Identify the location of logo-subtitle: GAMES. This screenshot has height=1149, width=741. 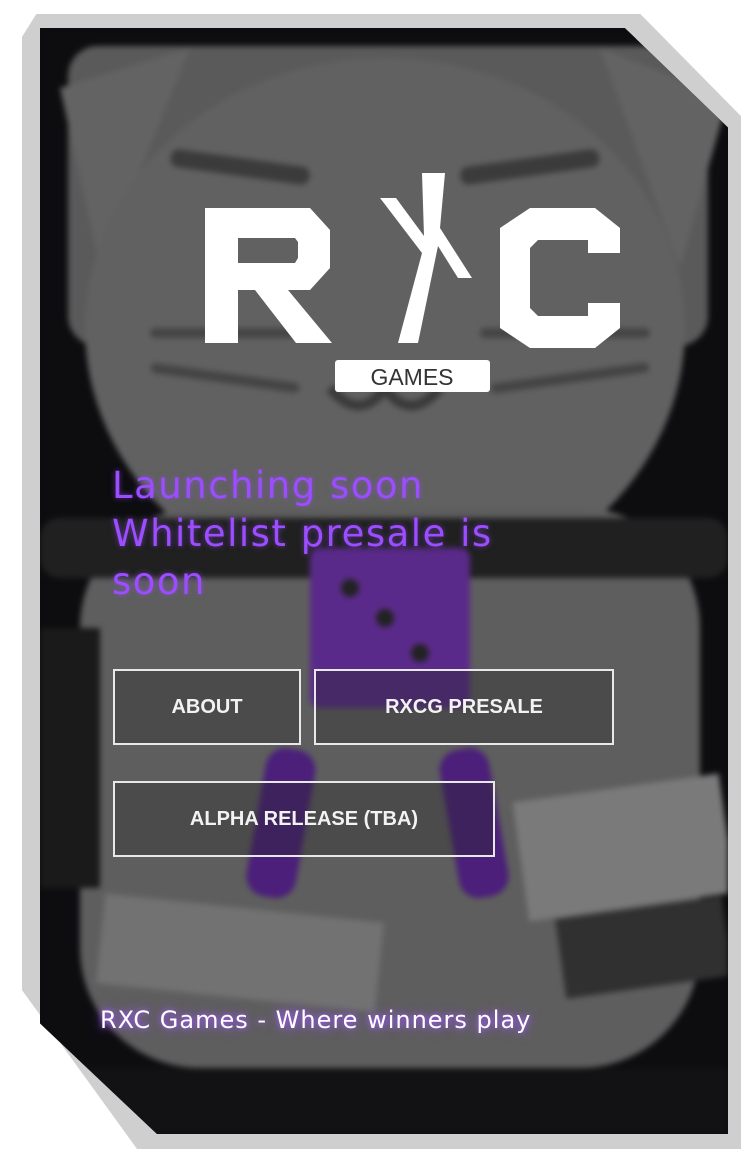
(411, 377).